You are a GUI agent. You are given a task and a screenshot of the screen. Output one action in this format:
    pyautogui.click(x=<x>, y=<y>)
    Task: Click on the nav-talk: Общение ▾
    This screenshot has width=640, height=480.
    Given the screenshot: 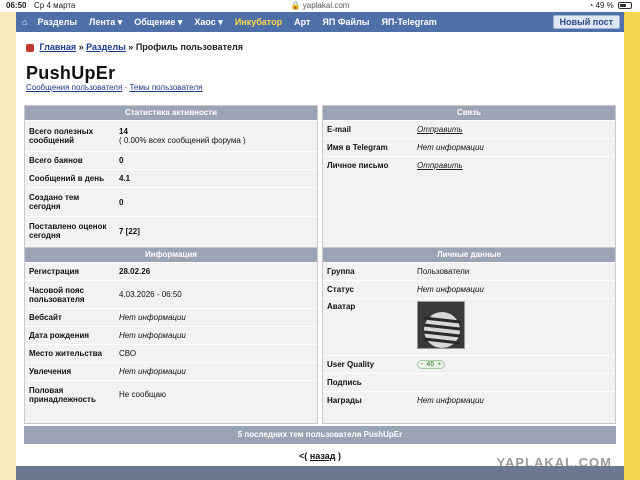 What is the action you would take?
    pyautogui.click(x=158, y=22)
    